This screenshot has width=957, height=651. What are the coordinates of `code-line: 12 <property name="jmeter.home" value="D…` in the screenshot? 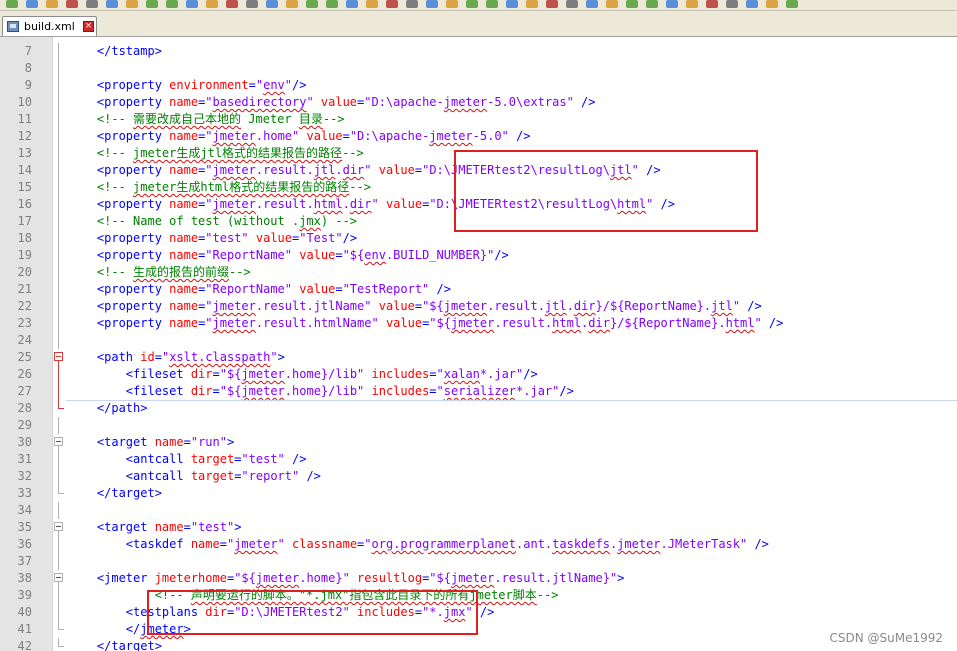 It's located at (478, 136).